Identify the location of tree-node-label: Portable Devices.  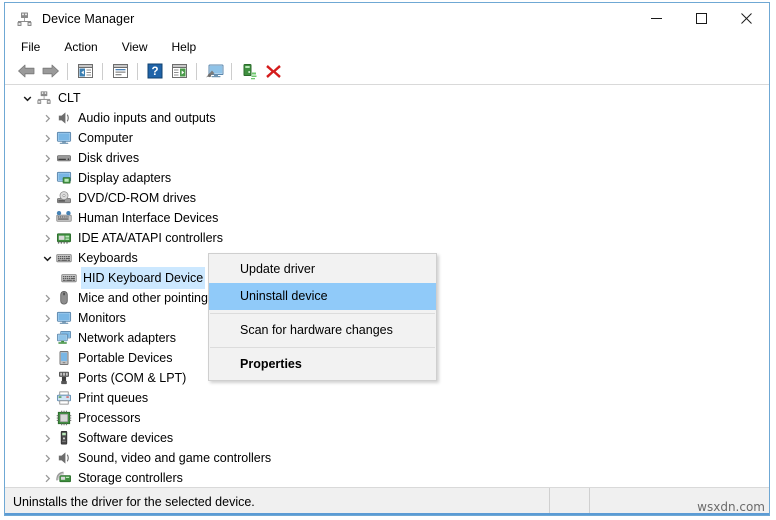
(125, 358).